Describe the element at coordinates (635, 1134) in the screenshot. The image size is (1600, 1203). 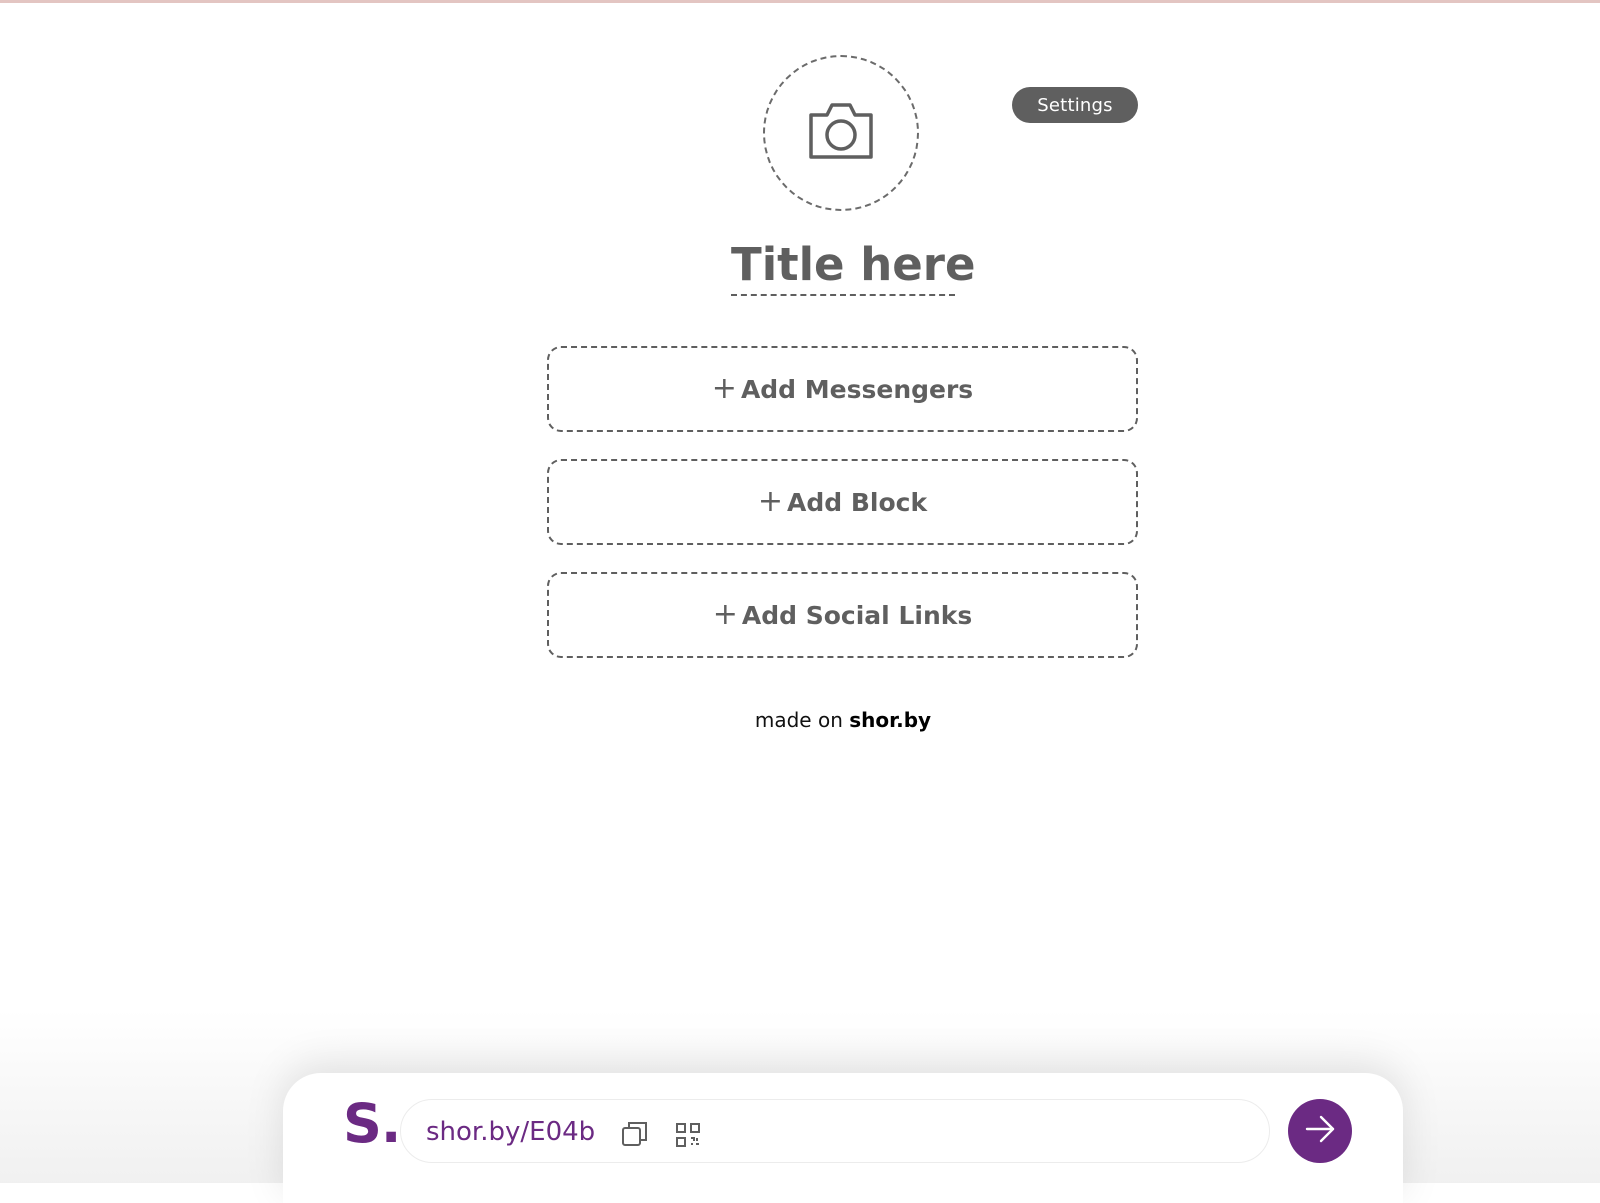
I see `copy-icon` at that location.